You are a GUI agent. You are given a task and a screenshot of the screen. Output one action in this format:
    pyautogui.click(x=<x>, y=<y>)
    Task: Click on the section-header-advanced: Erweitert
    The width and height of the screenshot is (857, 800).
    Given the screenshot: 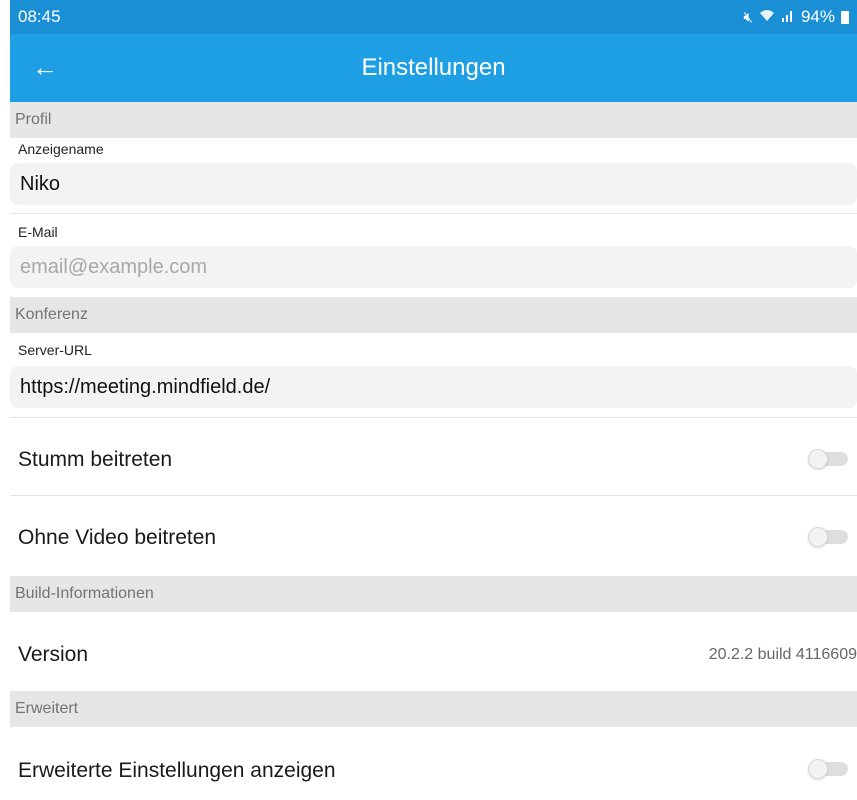 What is the action you would take?
    pyautogui.click(x=433, y=709)
    